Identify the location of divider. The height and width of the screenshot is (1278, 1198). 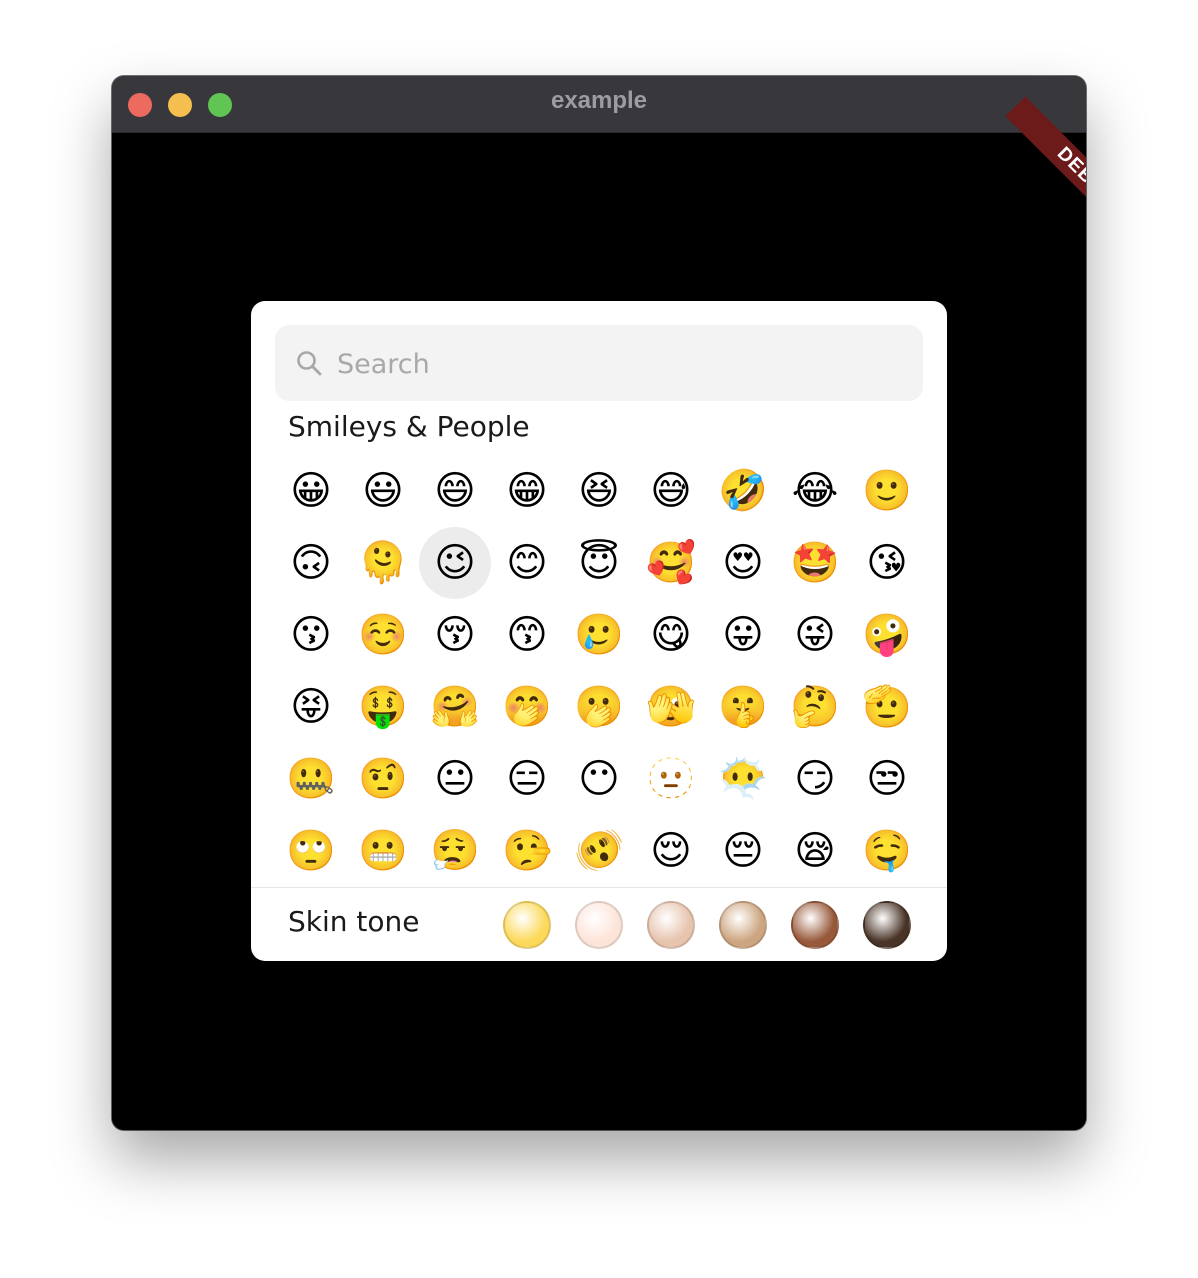
(599, 887).